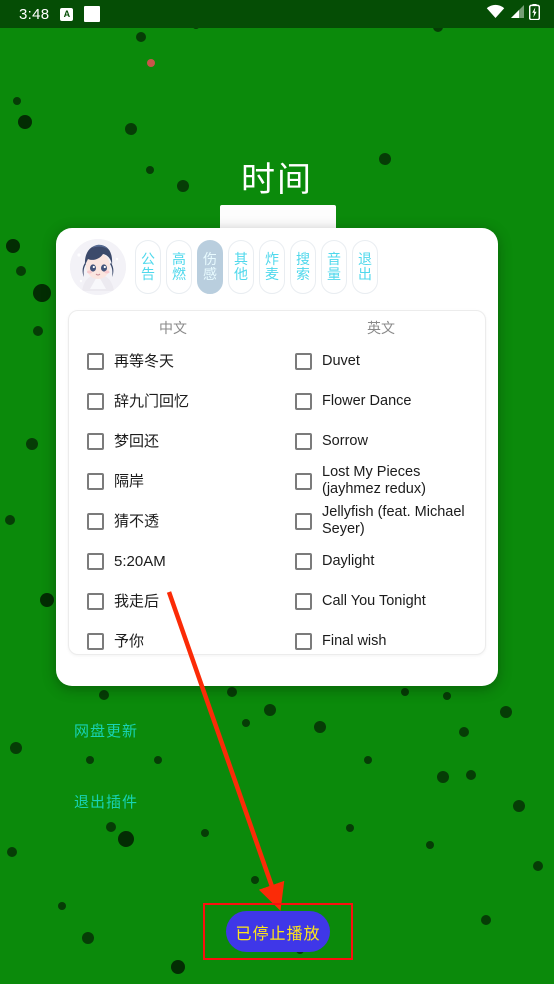  Describe the element at coordinates (173, 441) in the screenshot. I see `song-item: 梦回还` at that location.